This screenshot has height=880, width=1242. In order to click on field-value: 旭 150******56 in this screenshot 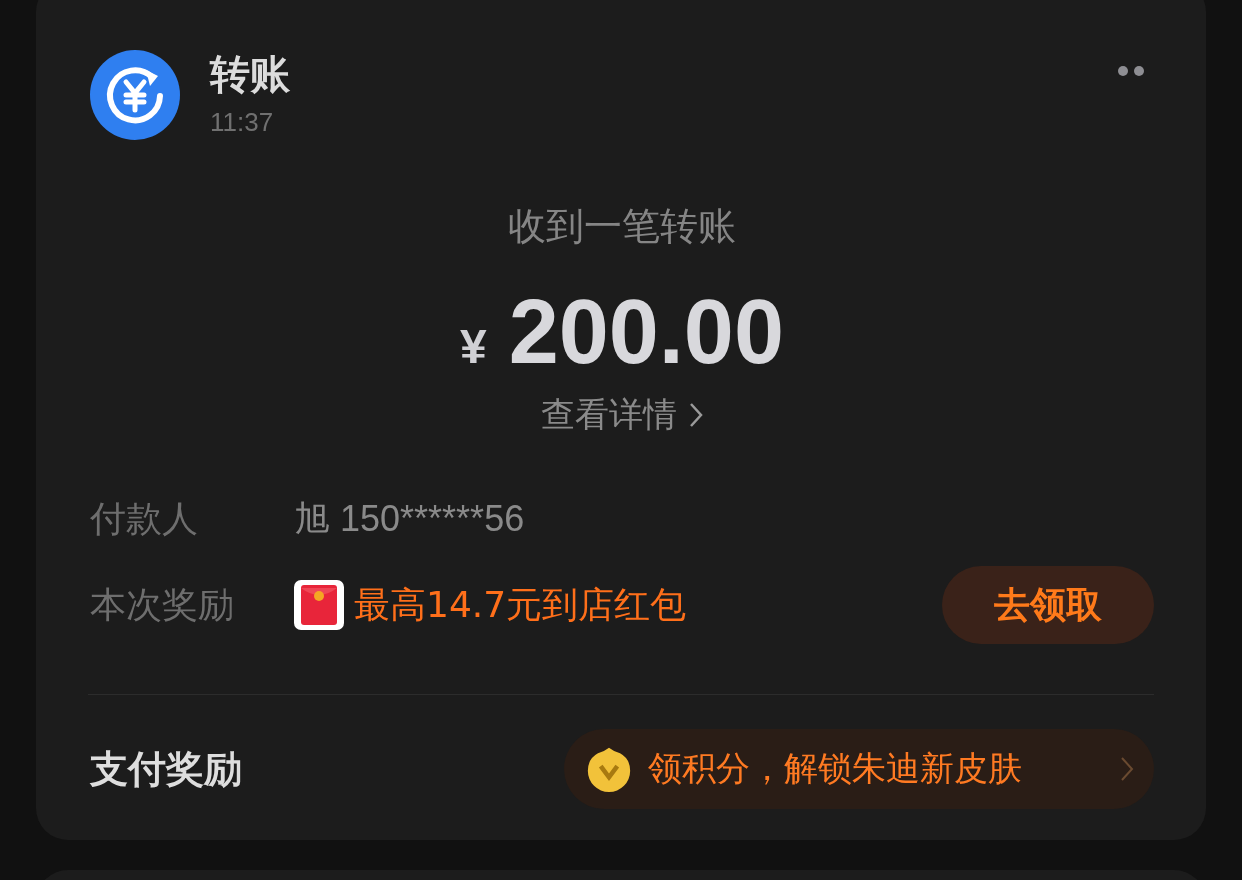, I will do `click(409, 518)`.